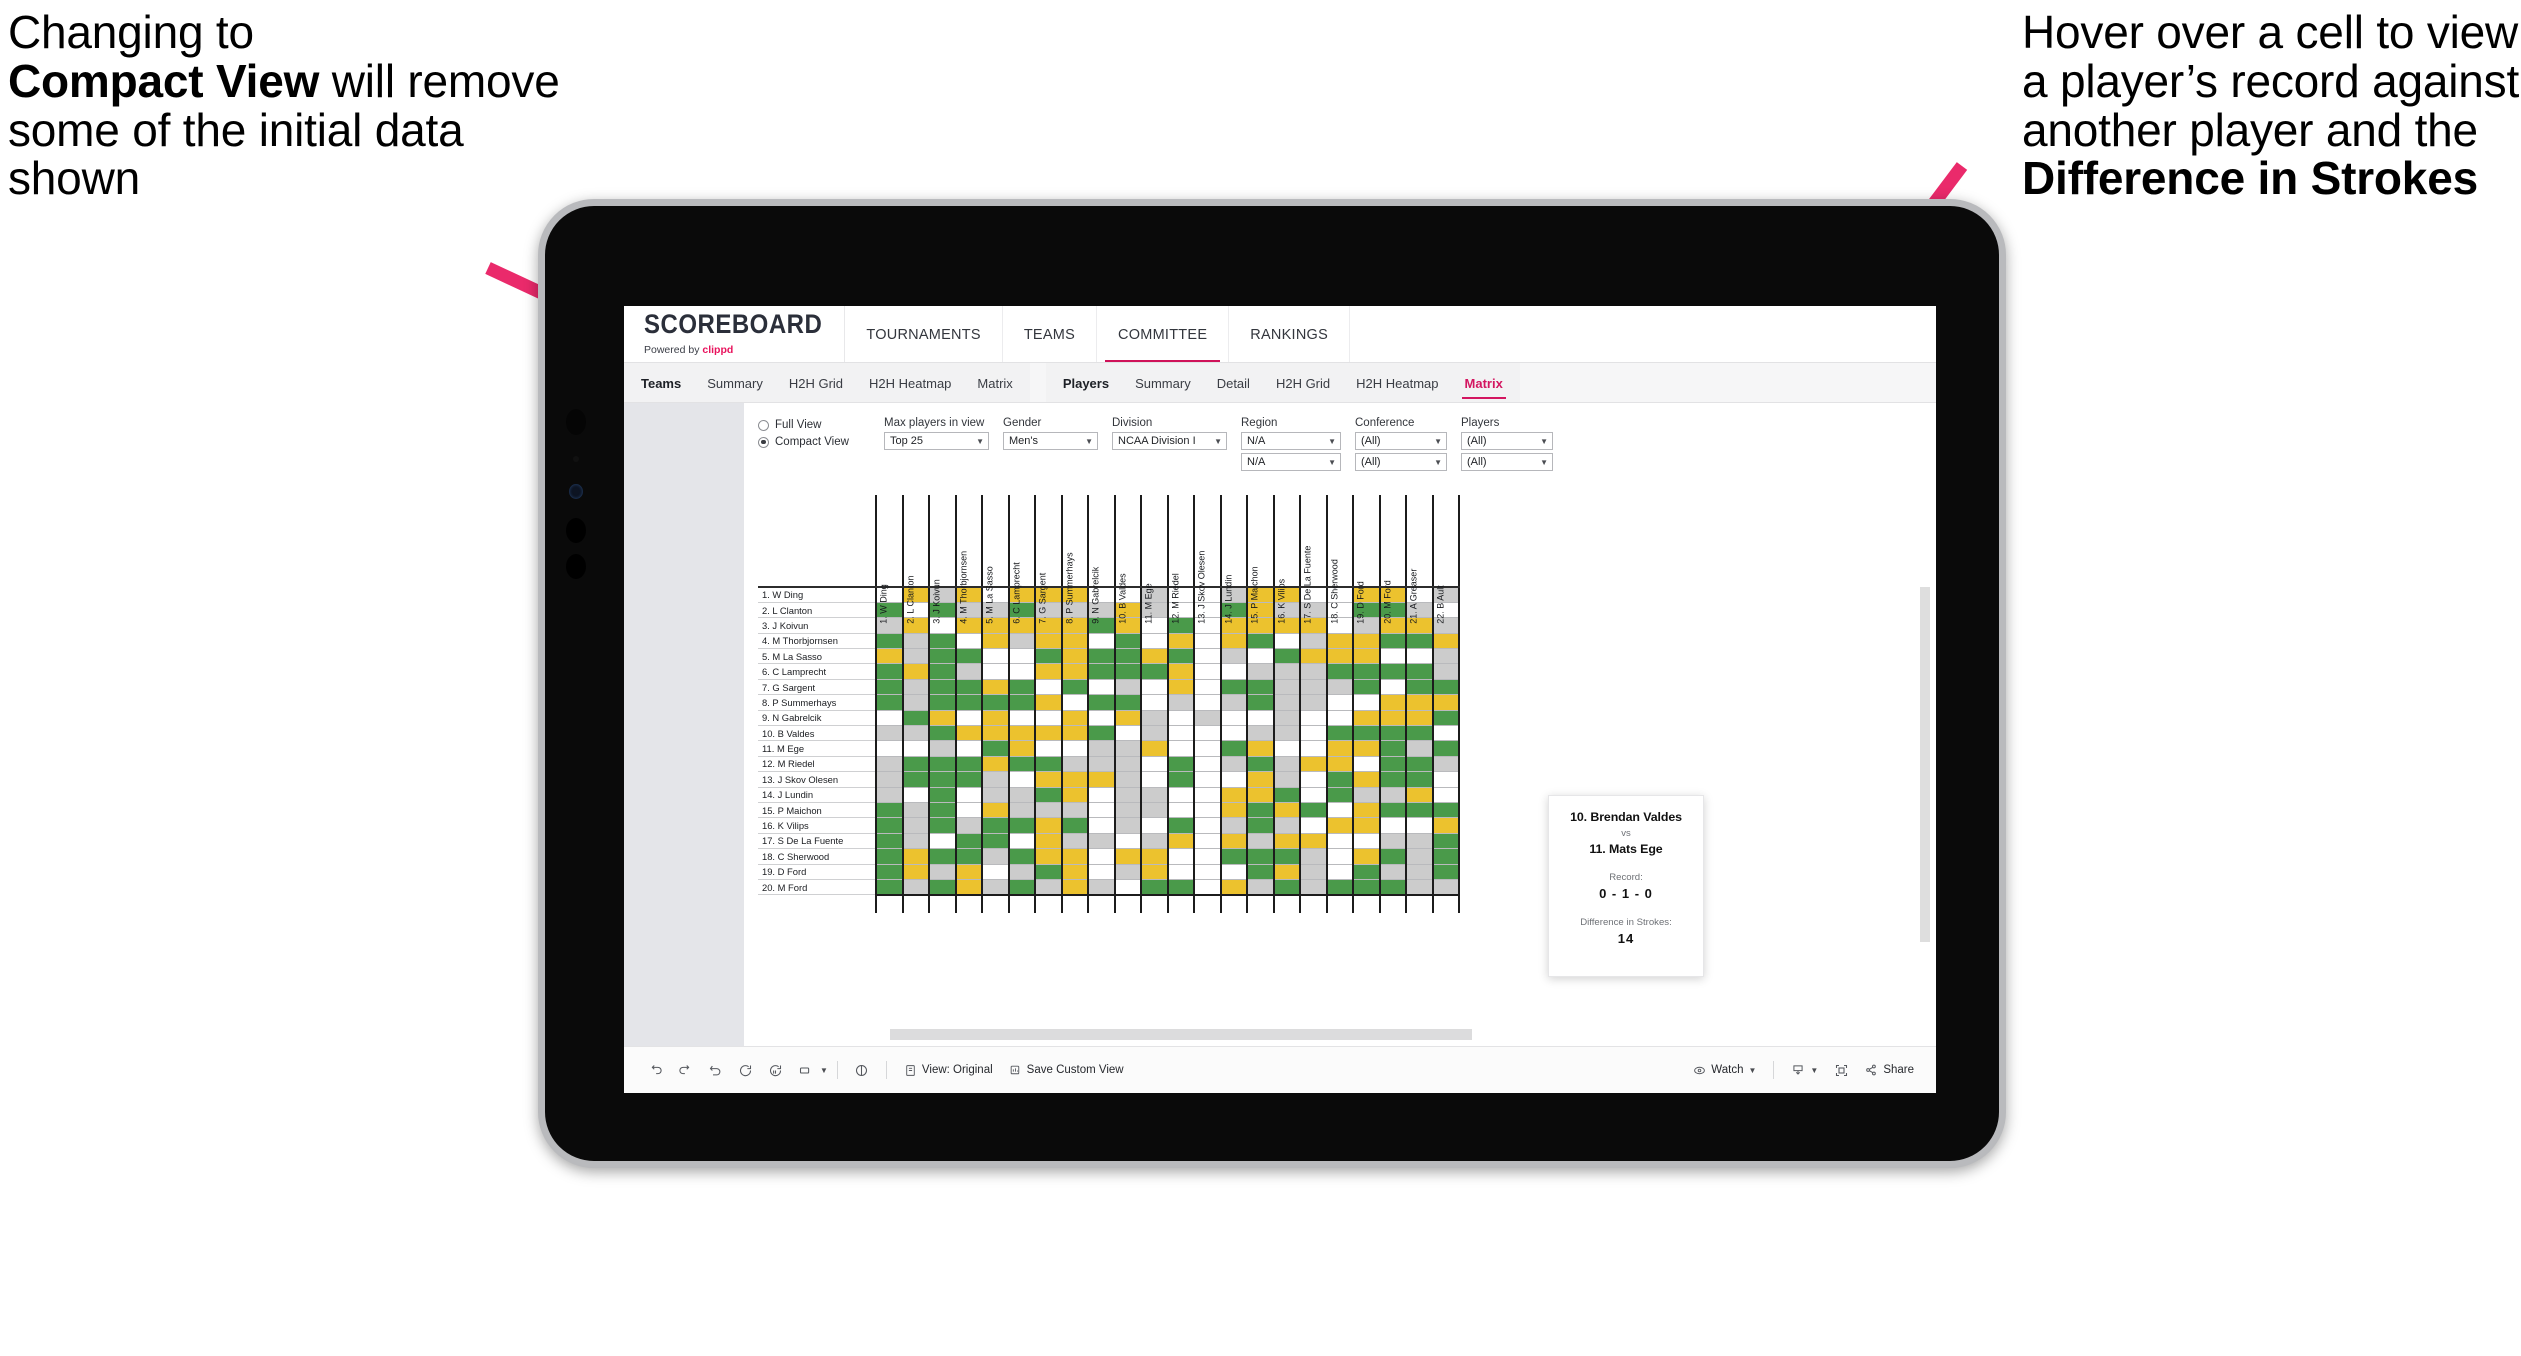 Image resolution: width=2521 pixels, height=1356 pixels. Describe the element at coordinates (1889, 1070) in the screenshot. I see `share-button: Share` at that location.